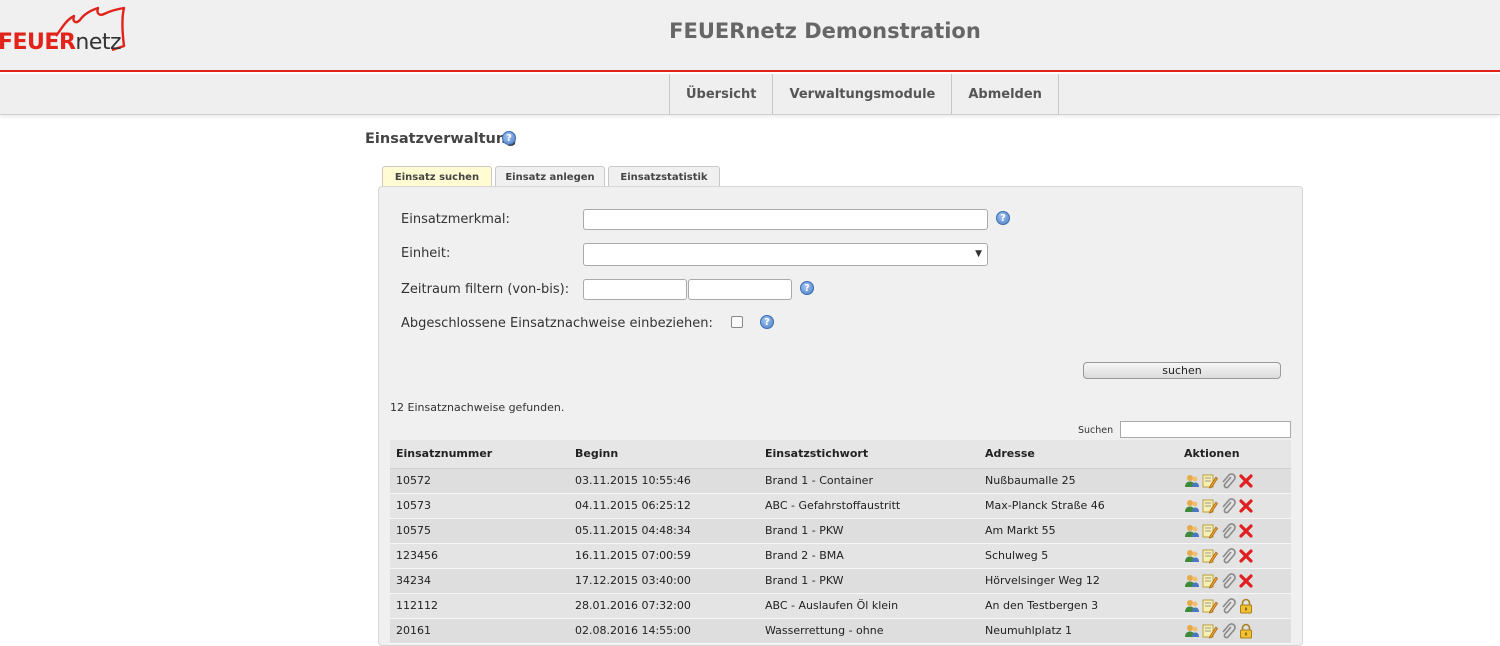  What do you see at coordinates (869, 481) in the screenshot?
I see `cell-einsatzstichwort: Brand 1 - Container` at bounding box center [869, 481].